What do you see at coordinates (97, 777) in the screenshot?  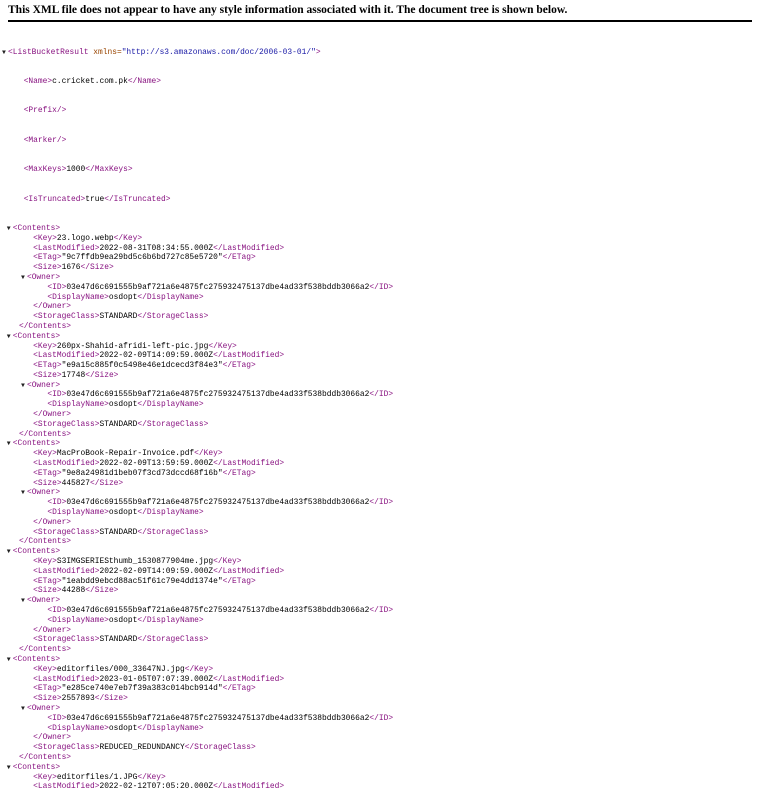 I see `object-key-value: editorfiles/1.JPG` at bounding box center [97, 777].